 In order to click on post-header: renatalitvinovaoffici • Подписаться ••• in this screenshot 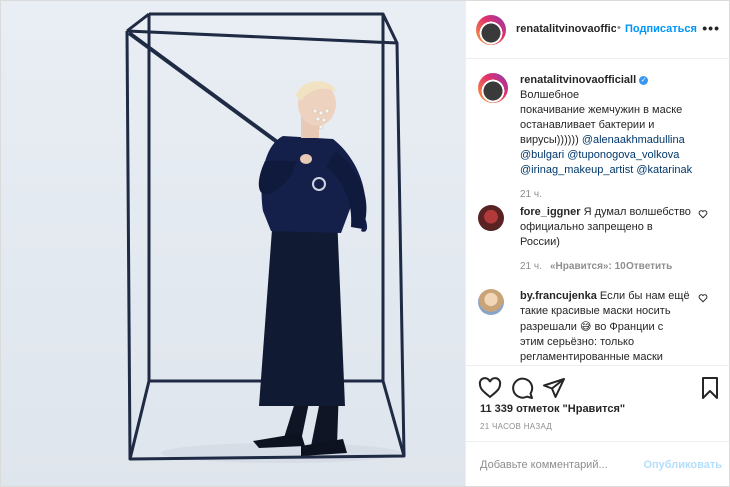, I will do `click(597, 30)`.